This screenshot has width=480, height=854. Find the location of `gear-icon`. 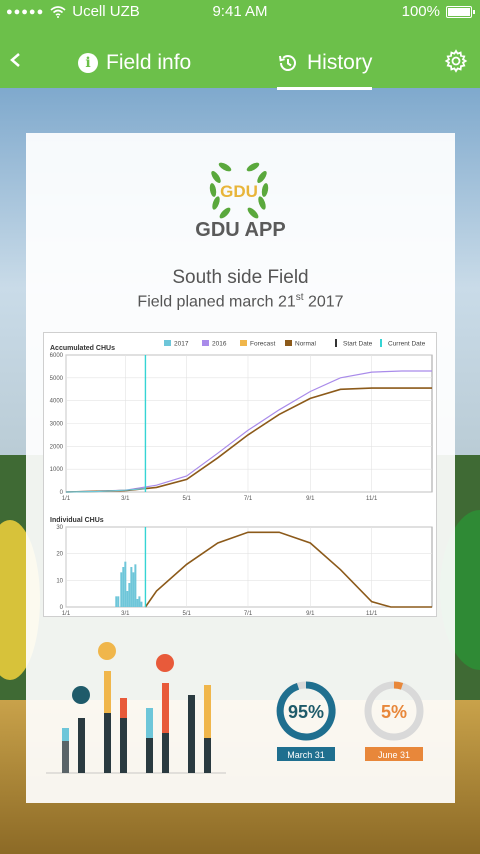

gear-icon is located at coordinates (456, 61).